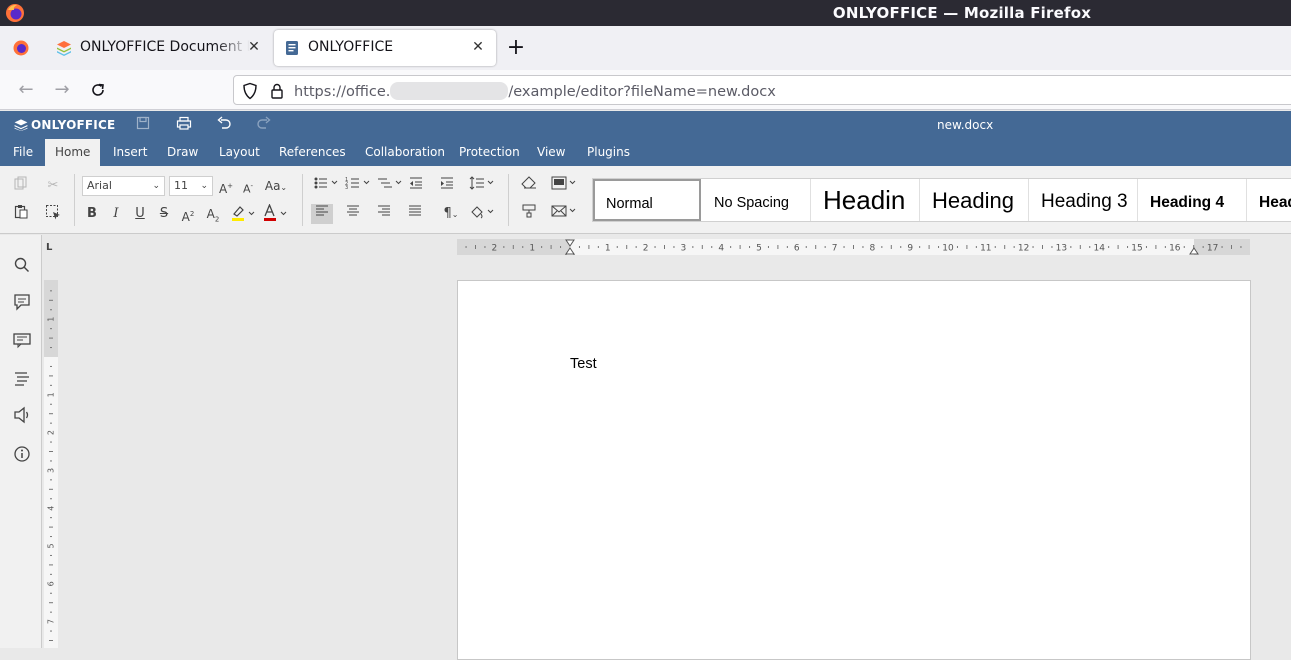 The image size is (1291, 660). Describe the element at coordinates (551, 152) in the screenshot. I see `tab-view: View` at that location.